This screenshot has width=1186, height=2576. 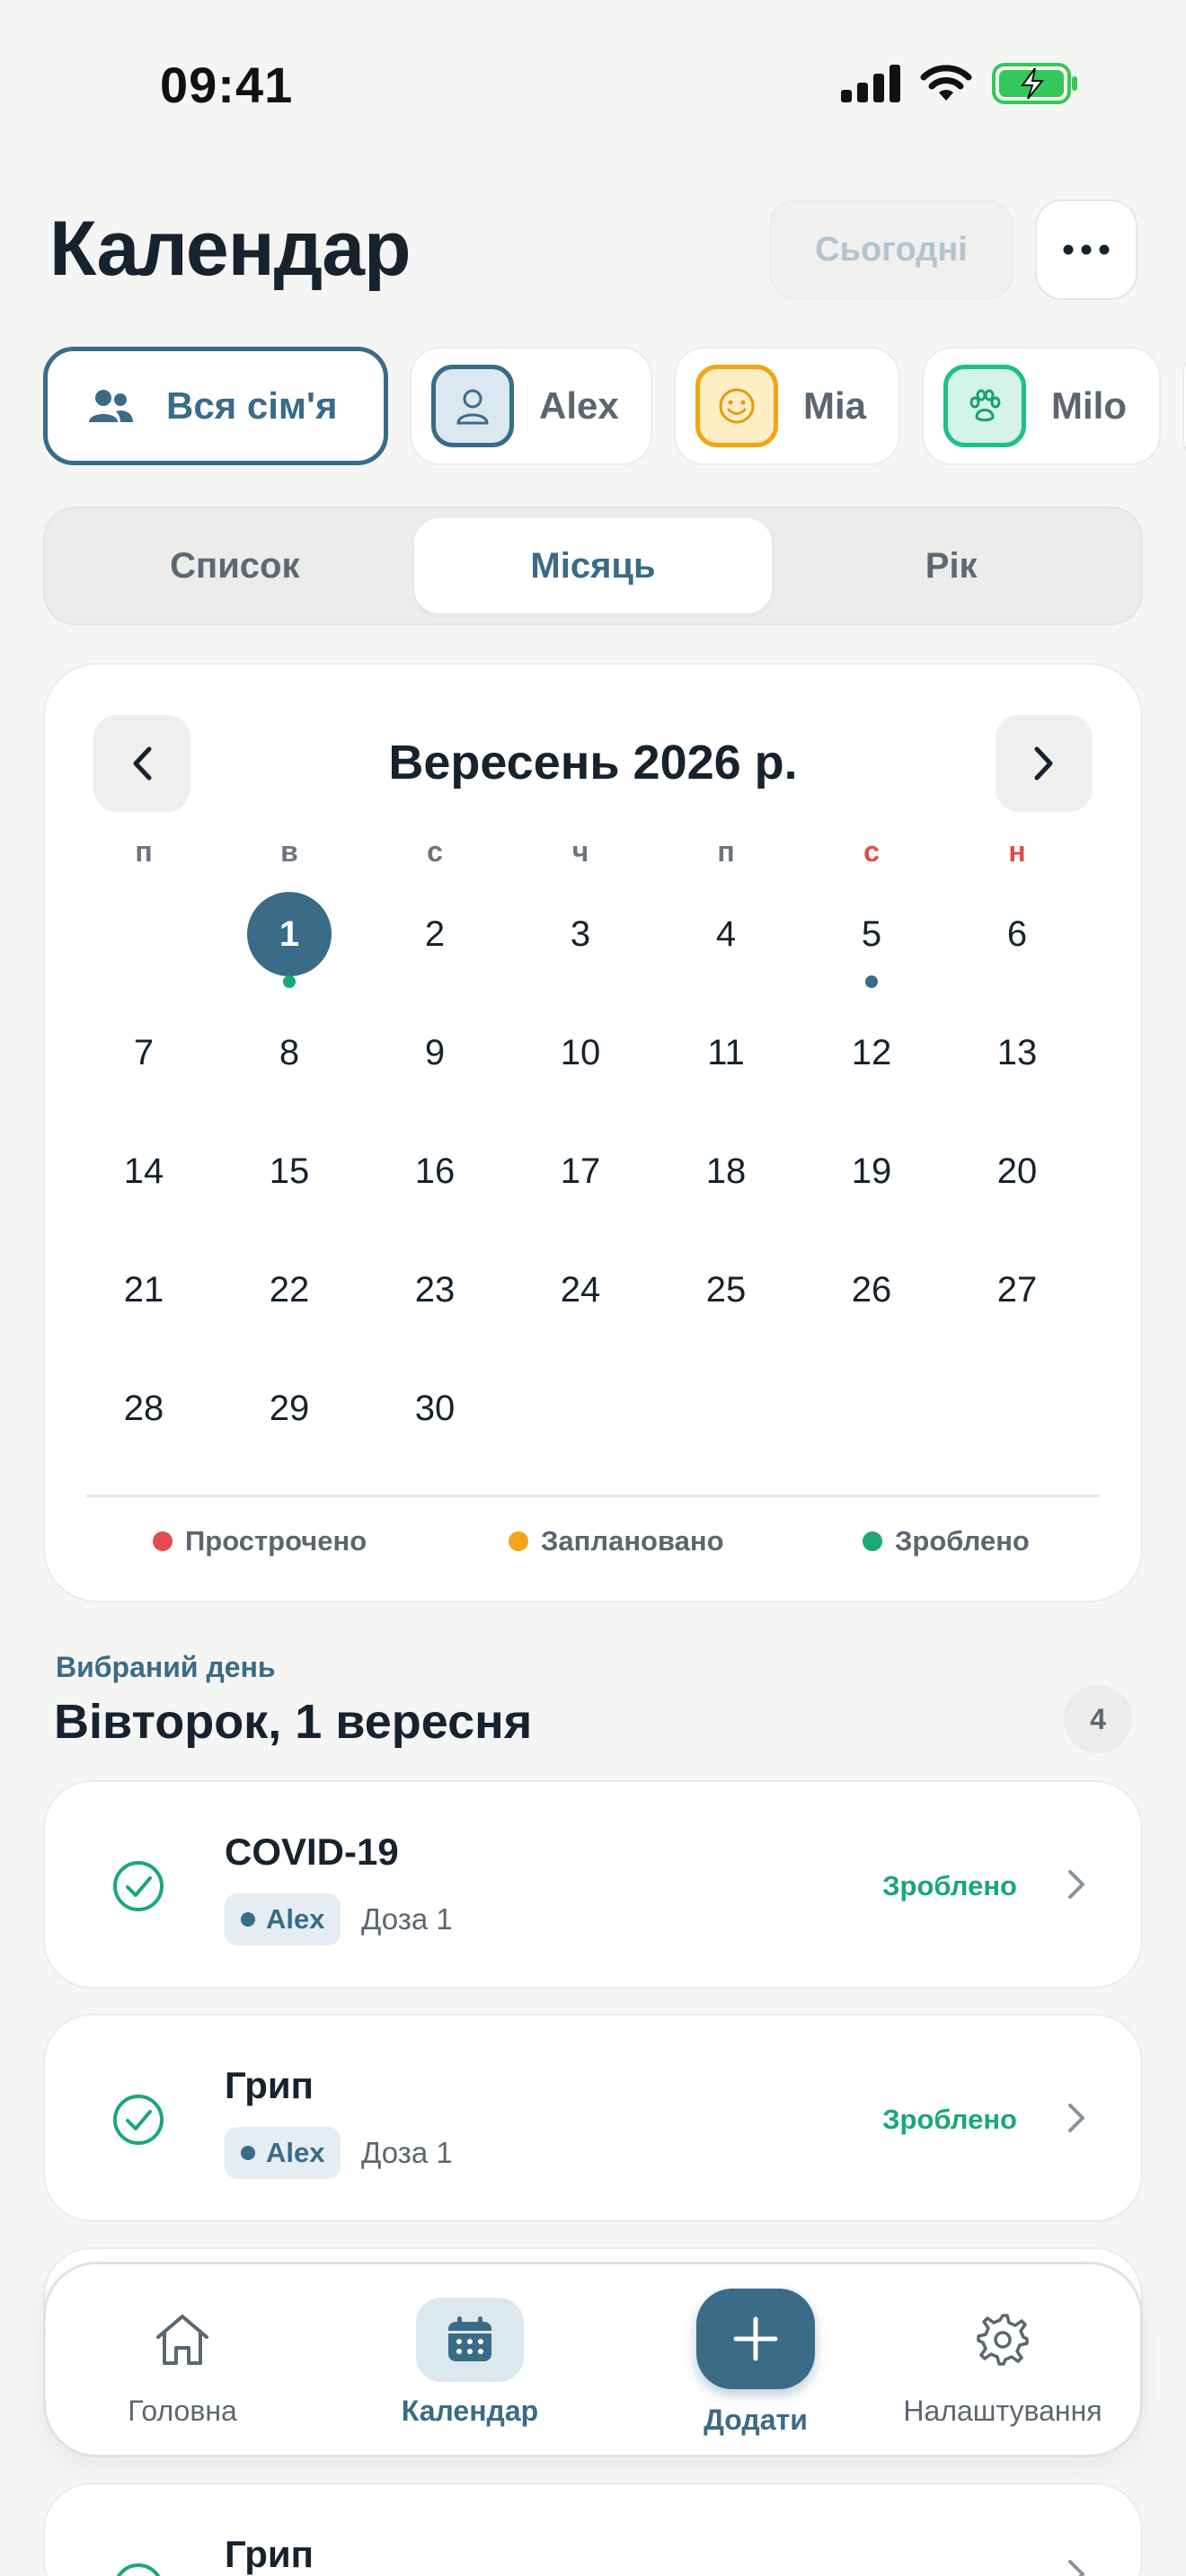 I want to click on calendar-day: 16, so click(x=435, y=1171).